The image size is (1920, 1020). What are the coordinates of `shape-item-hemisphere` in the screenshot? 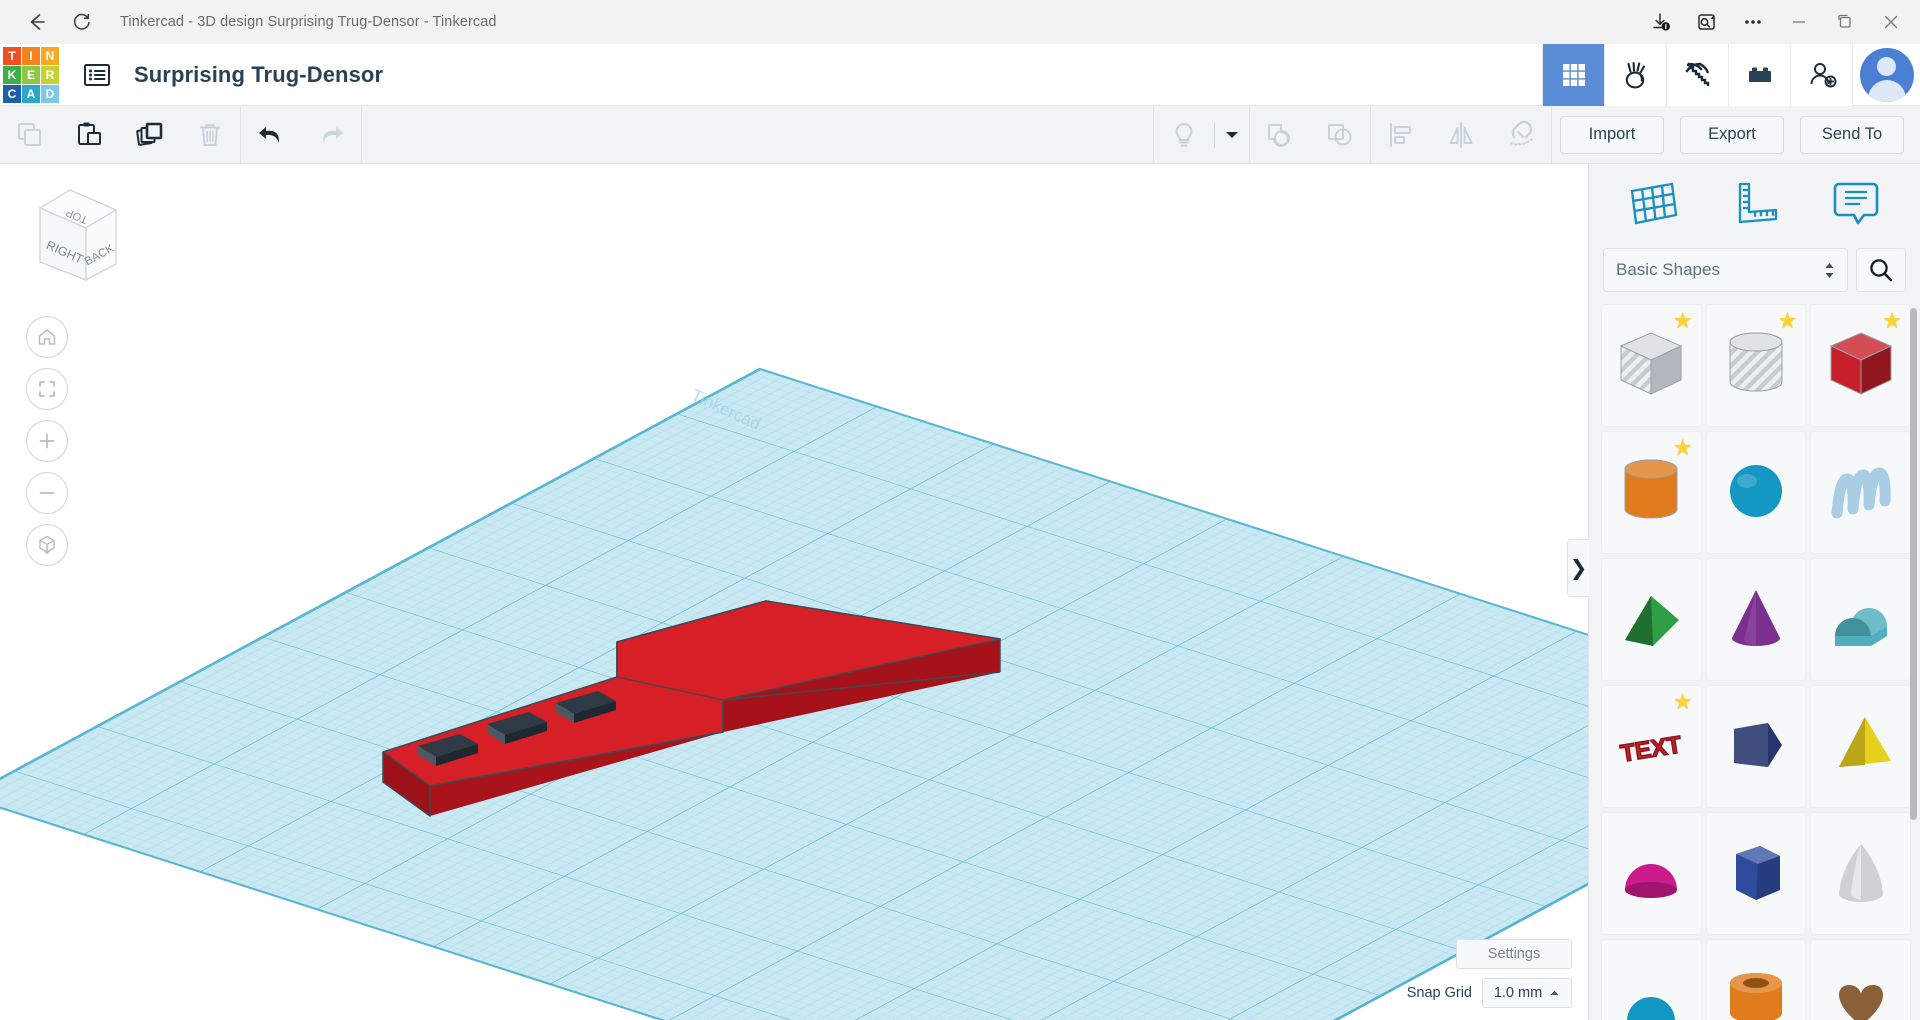 It's located at (1651, 873).